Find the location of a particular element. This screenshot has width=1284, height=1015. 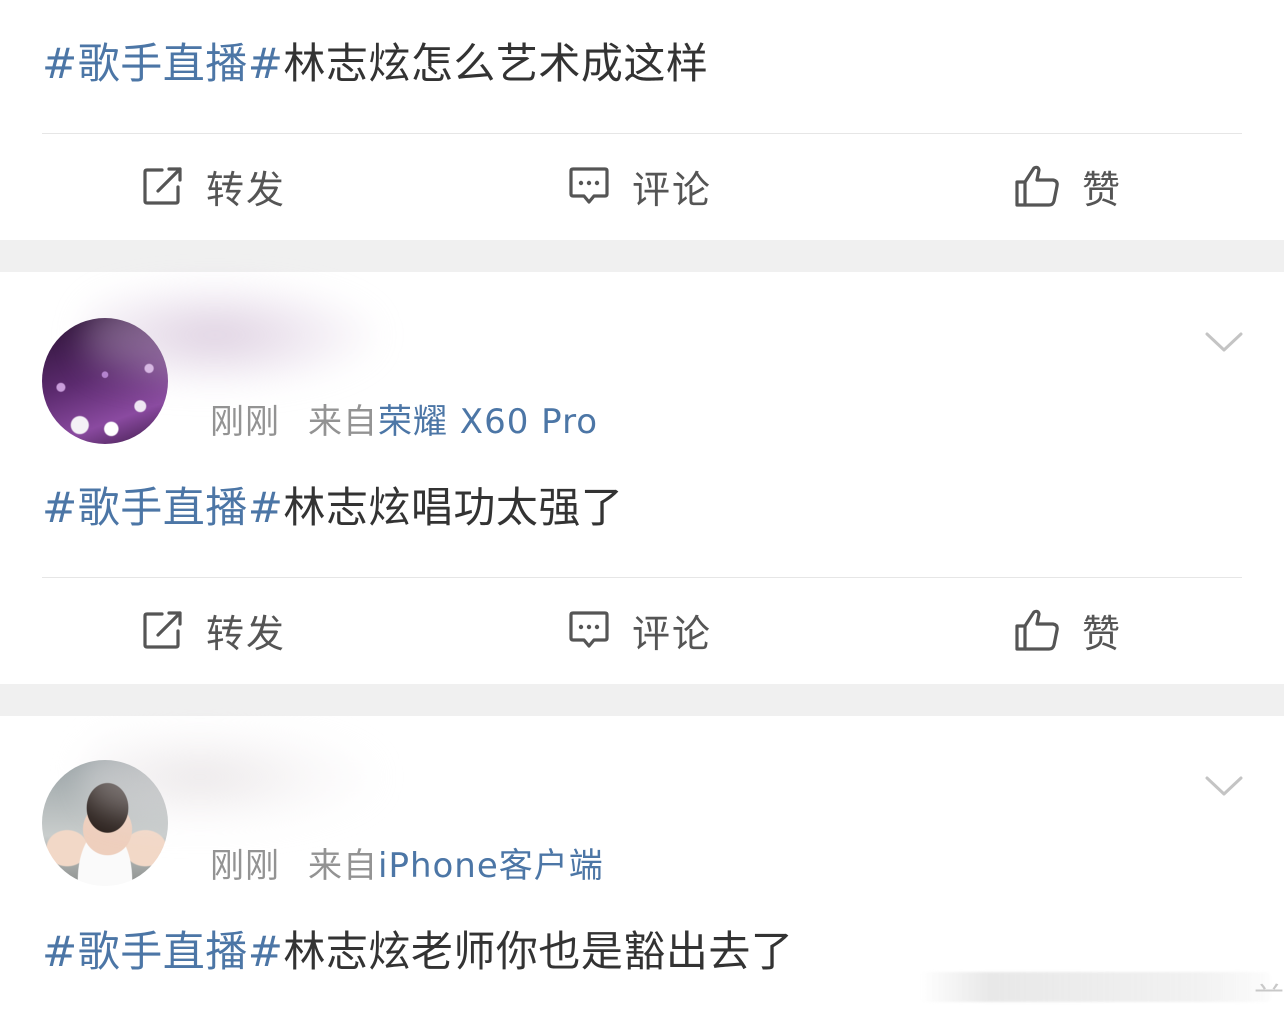

post-meta: 刚刚 来自荣耀 X60 Pro is located at coordinates (404, 422).